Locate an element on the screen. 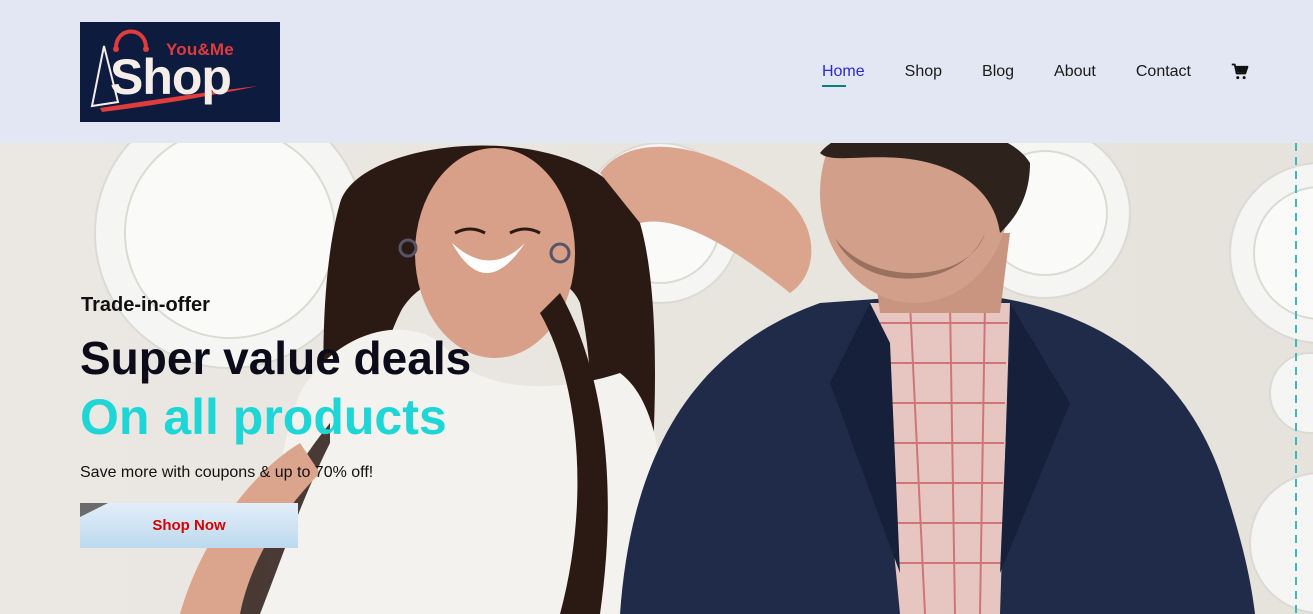  nav-home: Home is located at coordinates (843, 75).